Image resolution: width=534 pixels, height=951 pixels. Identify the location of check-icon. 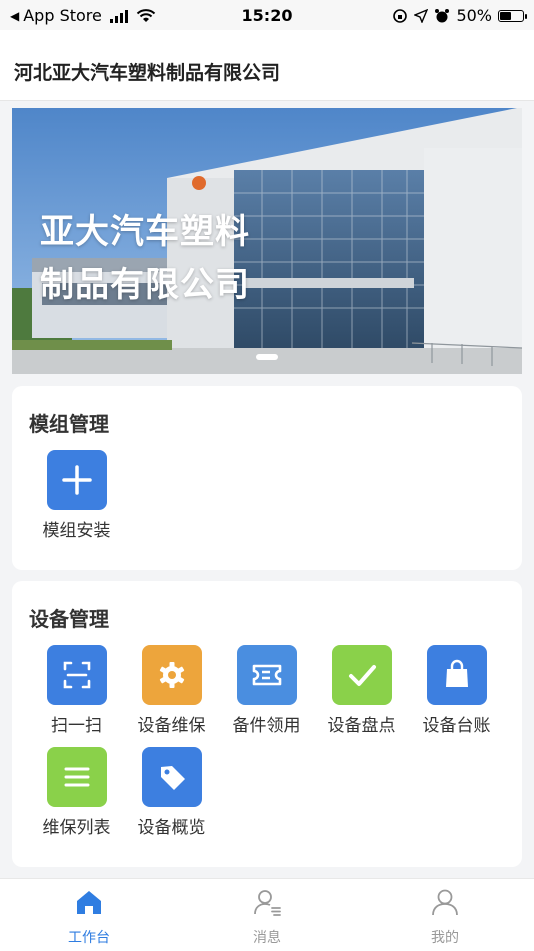
(361, 675).